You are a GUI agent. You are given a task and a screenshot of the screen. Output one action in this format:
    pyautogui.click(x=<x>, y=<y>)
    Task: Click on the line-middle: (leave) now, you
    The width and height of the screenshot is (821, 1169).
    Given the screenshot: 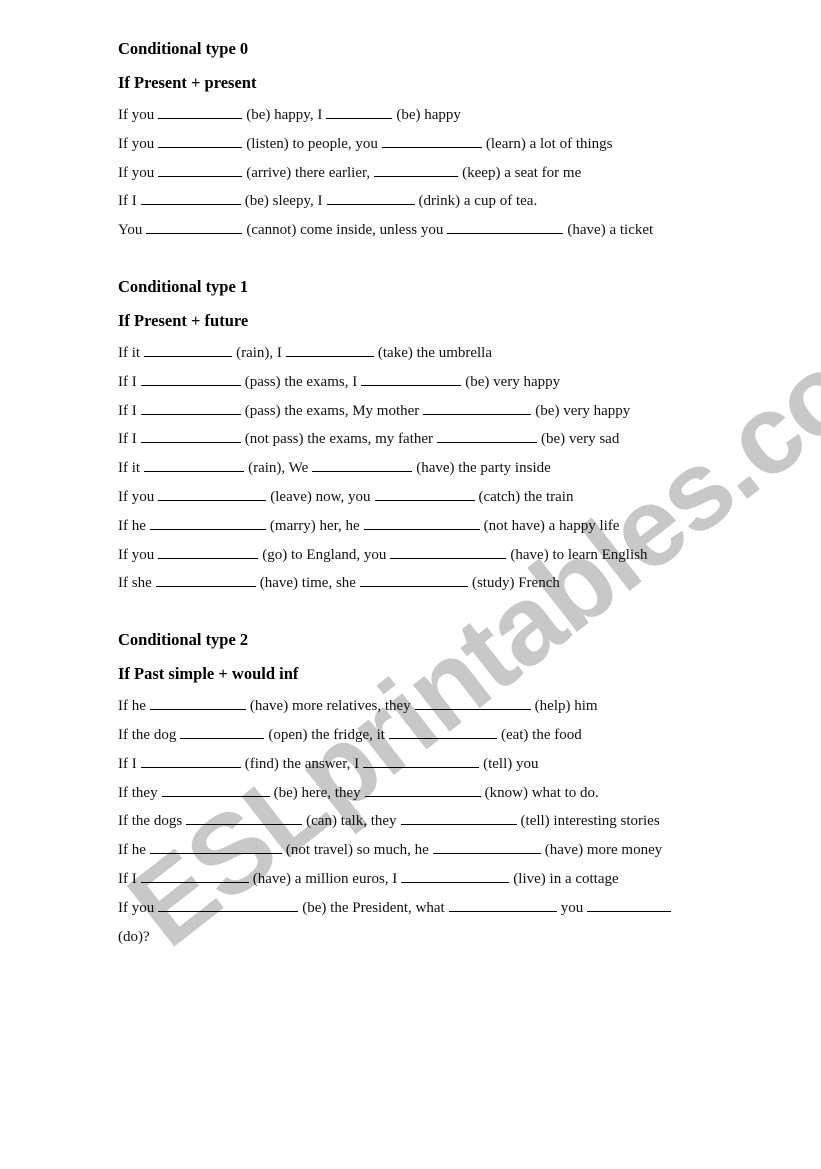 What is the action you would take?
    pyautogui.click(x=320, y=496)
    